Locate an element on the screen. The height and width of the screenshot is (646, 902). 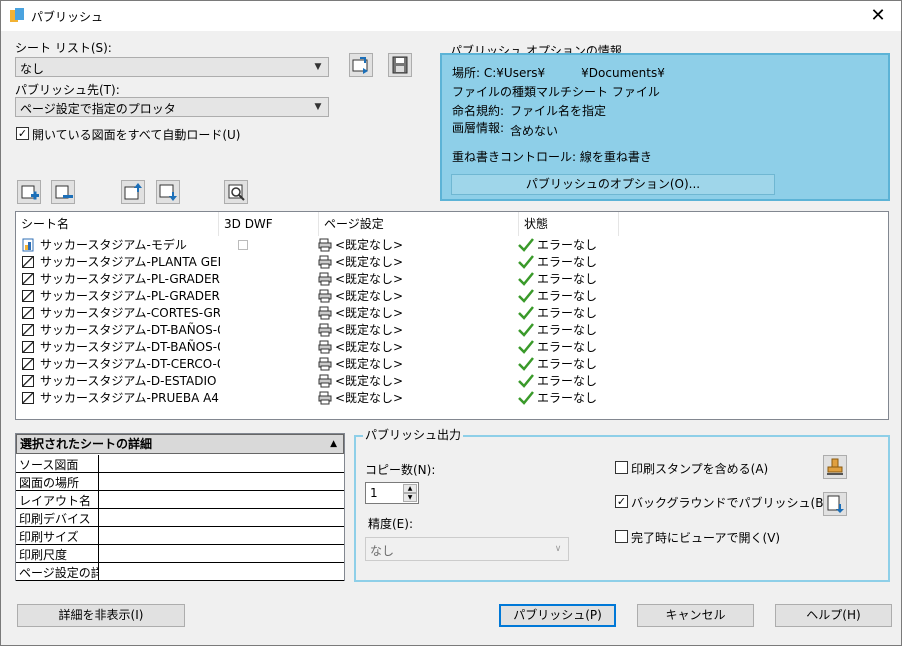
details-row: 印刷サイズ is located at coordinates (180, 536).